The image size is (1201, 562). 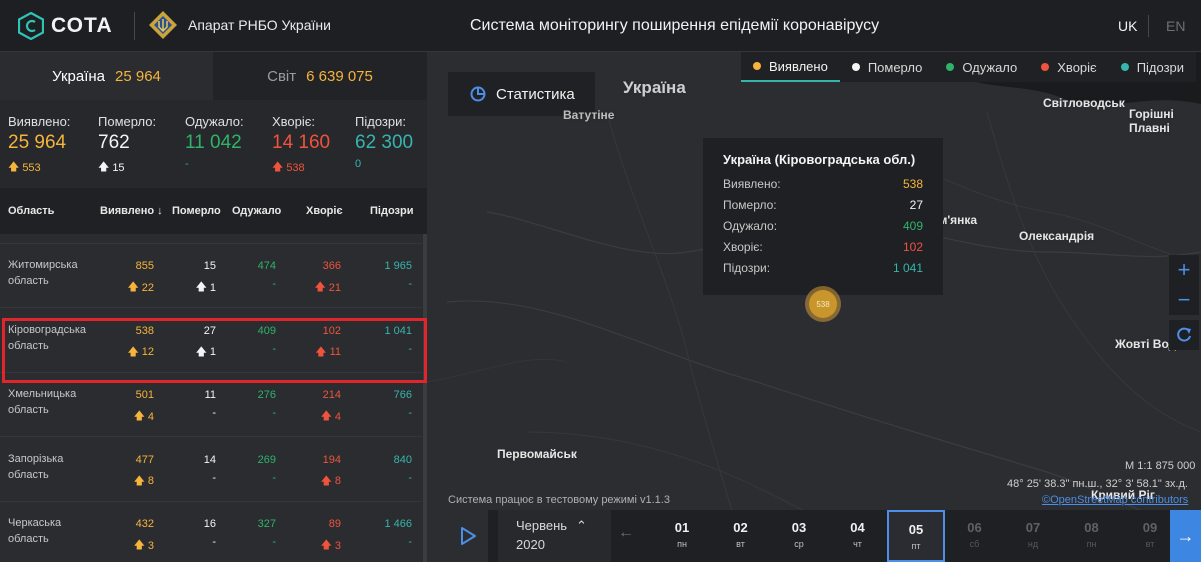 I want to click on map-legend: Виявлено Померло Одужало Хворіє Підозри, so click(x=969, y=67).